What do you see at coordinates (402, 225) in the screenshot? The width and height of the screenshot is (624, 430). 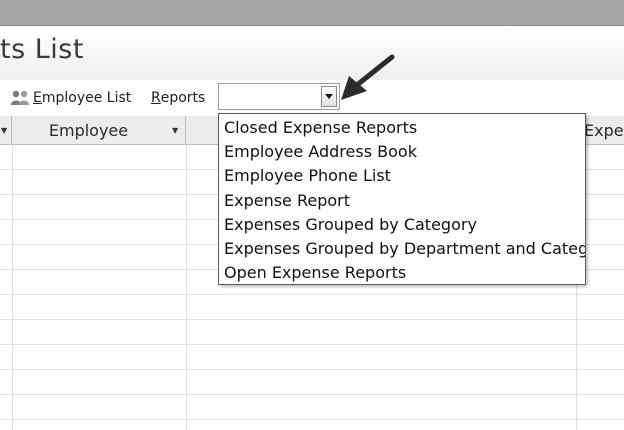 I see `dropdown-item-expenses-by-category: Expenses Grouped by Category` at bounding box center [402, 225].